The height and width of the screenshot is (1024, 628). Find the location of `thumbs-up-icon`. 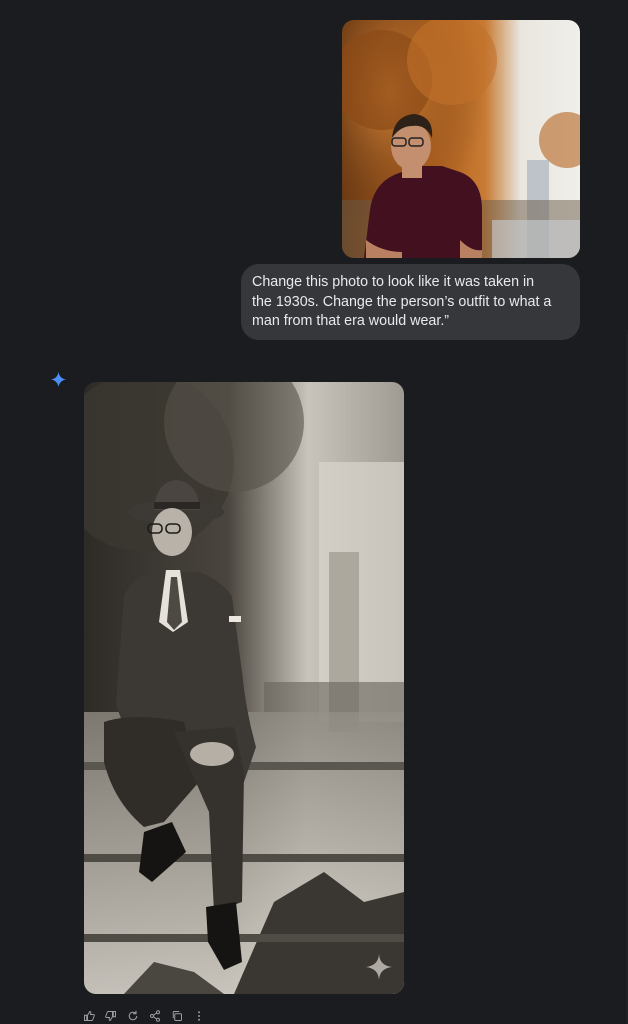

thumbs-up-icon is located at coordinates (89, 1016).